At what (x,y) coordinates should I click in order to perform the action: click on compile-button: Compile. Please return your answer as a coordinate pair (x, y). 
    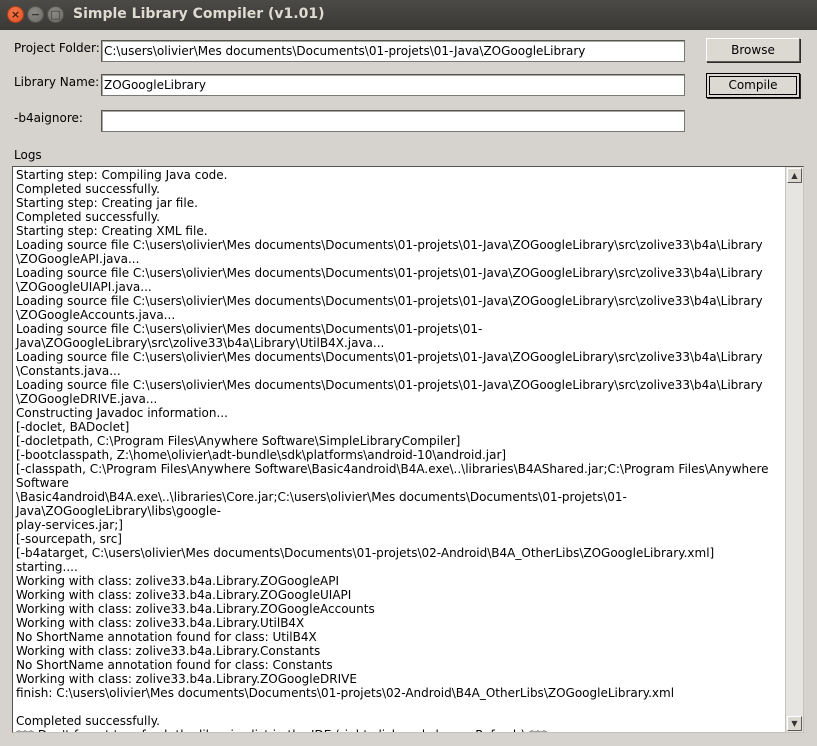
    Looking at the image, I should click on (753, 85).